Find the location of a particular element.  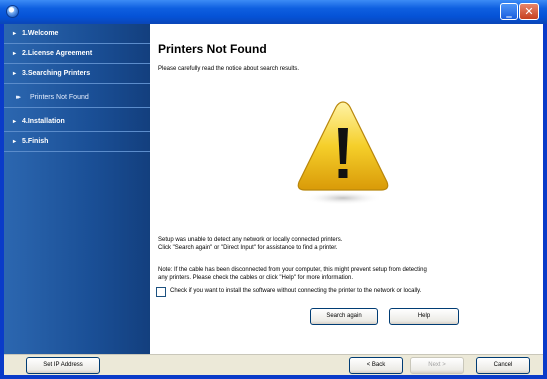

sidebar-item-label: 2.License Agreement is located at coordinates (57, 53).